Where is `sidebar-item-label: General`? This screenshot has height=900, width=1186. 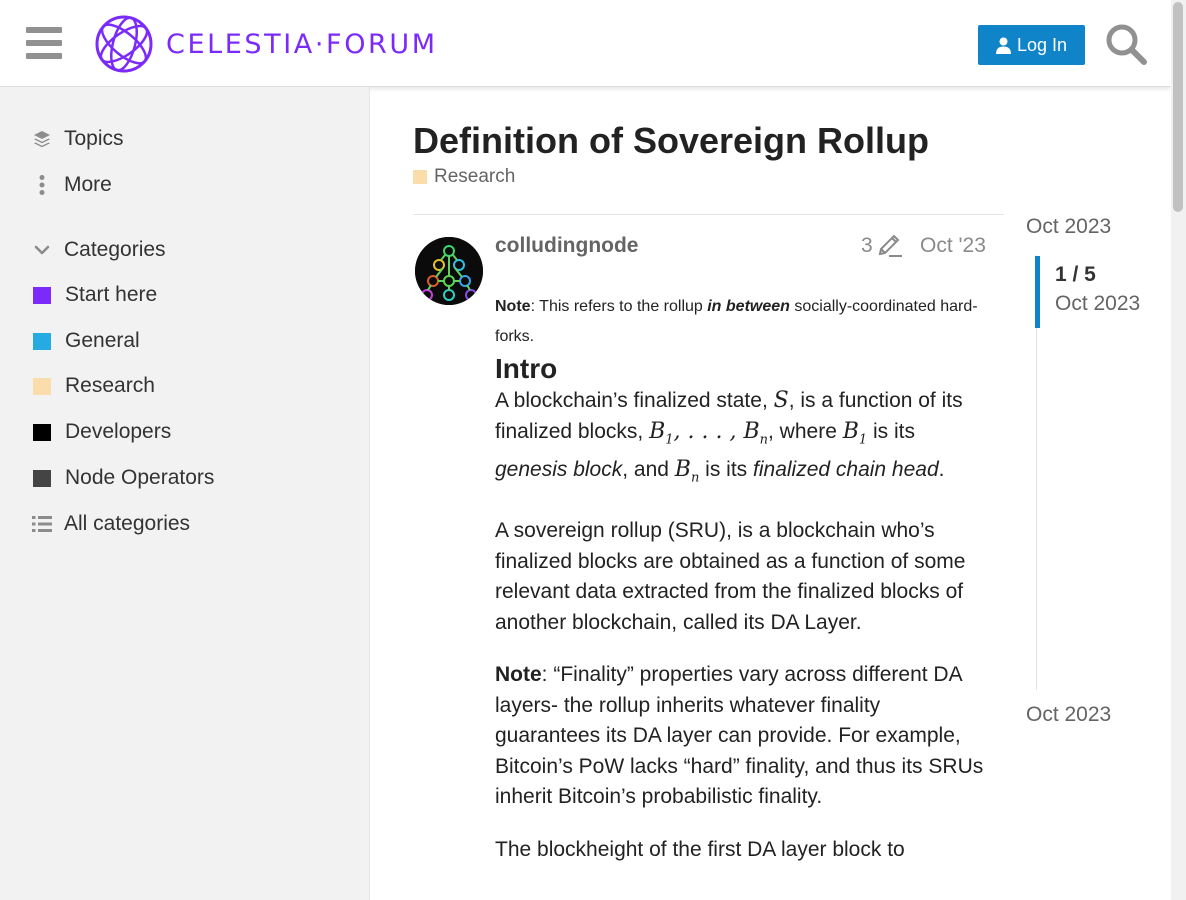
sidebar-item-label: General is located at coordinates (102, 340).